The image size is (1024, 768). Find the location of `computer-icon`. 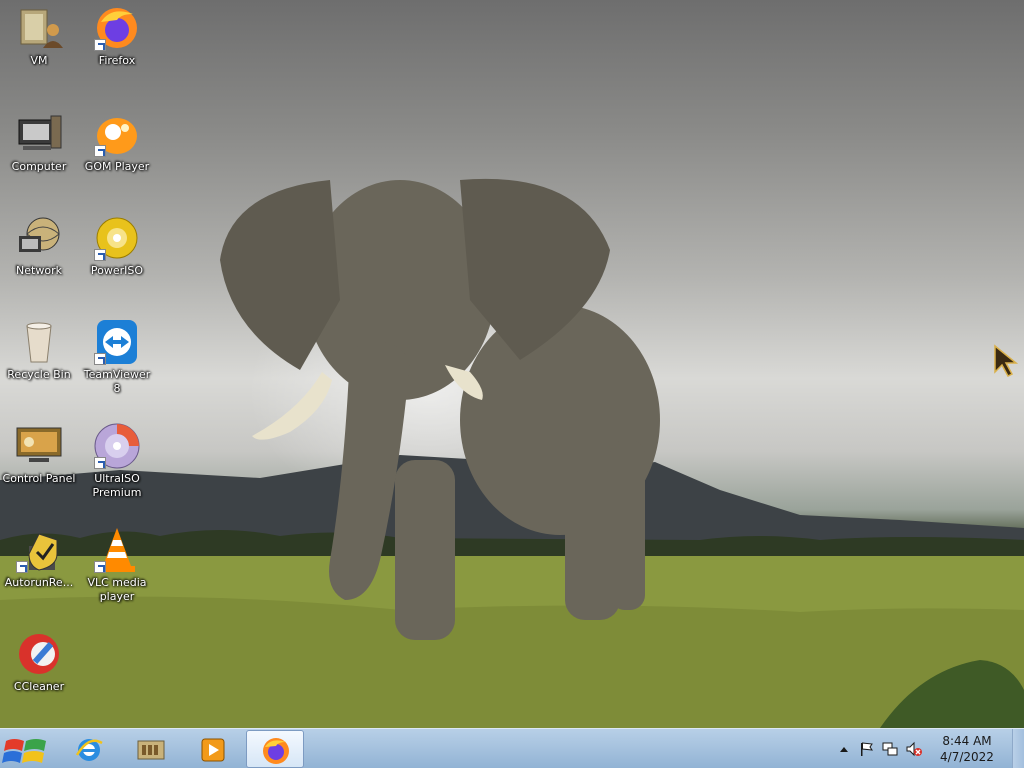

computer-icon is located at coordinates (39, 134).